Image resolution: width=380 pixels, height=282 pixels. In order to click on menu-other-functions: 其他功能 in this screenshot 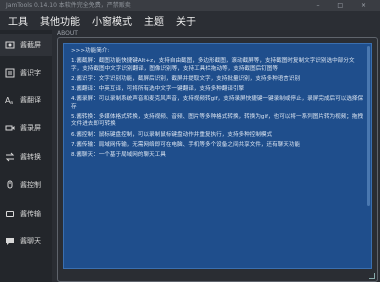, I will do `click(60, 20)`.